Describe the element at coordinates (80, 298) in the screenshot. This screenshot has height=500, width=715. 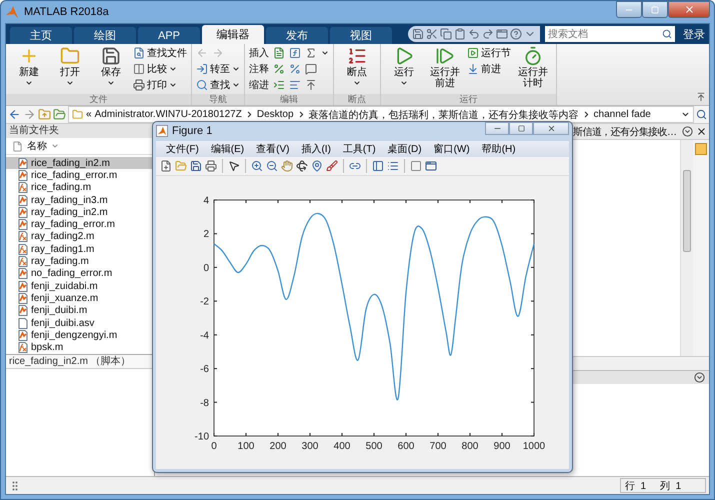
I see `file-row: fenji_xuanze.m` at that location.